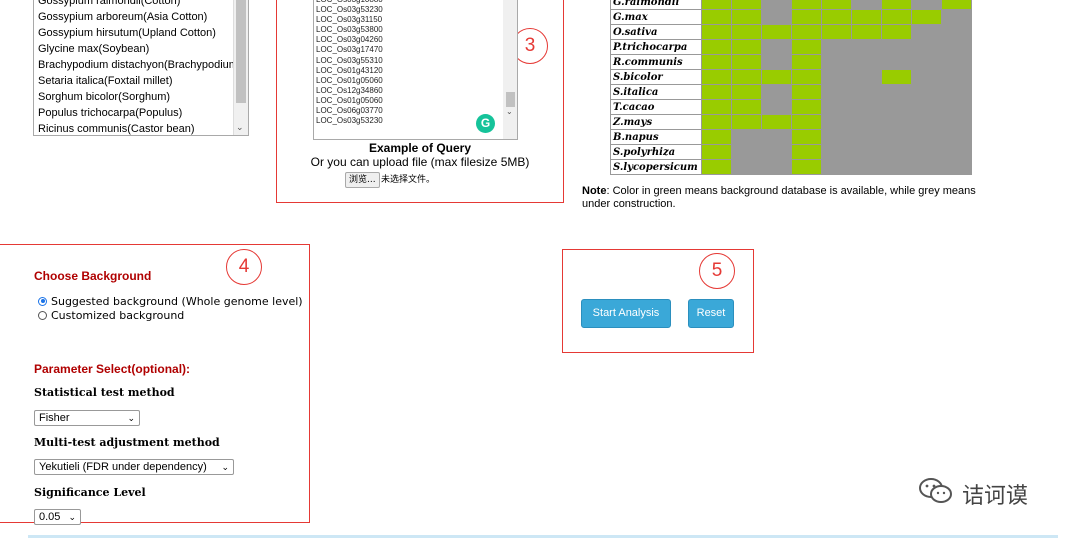  Describe the element at coordinates (485, 123) in the screenshot. I see `grammarly-icon: G` at that location.